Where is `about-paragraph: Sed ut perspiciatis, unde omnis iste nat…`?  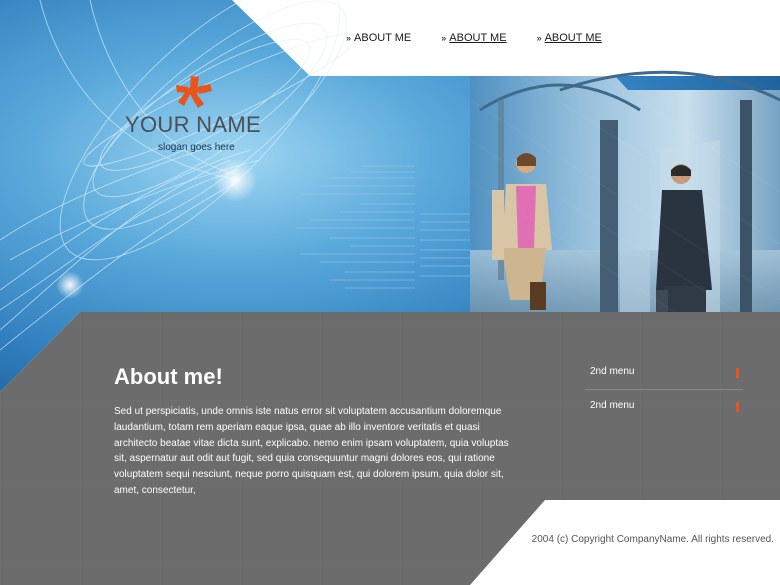 about-paragraph: Sed ut perspiciatis, unde omnis iste nat… is located at coordinates (311, 451).